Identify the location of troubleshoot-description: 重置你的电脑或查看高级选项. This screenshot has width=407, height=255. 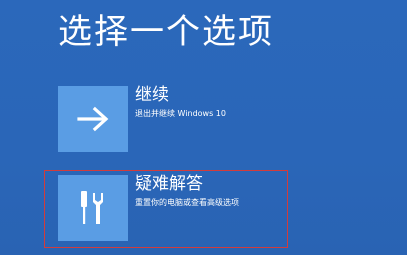
(187, 202).